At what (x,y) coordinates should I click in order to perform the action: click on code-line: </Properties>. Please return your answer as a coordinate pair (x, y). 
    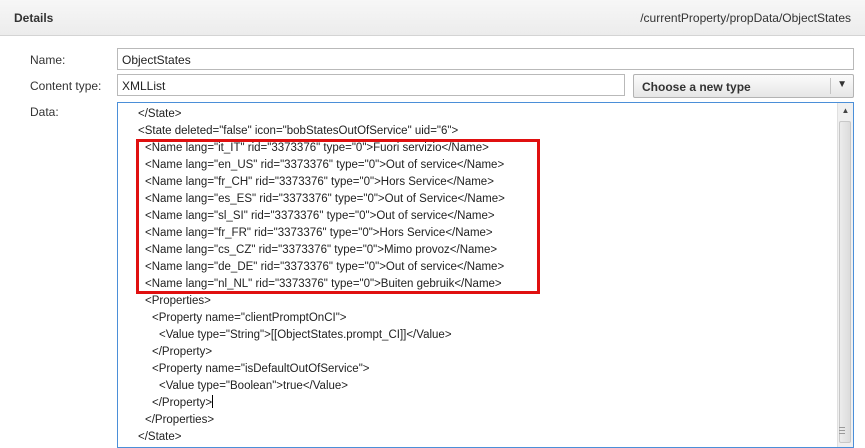
    Looking at the image, I should click on (179, 420).